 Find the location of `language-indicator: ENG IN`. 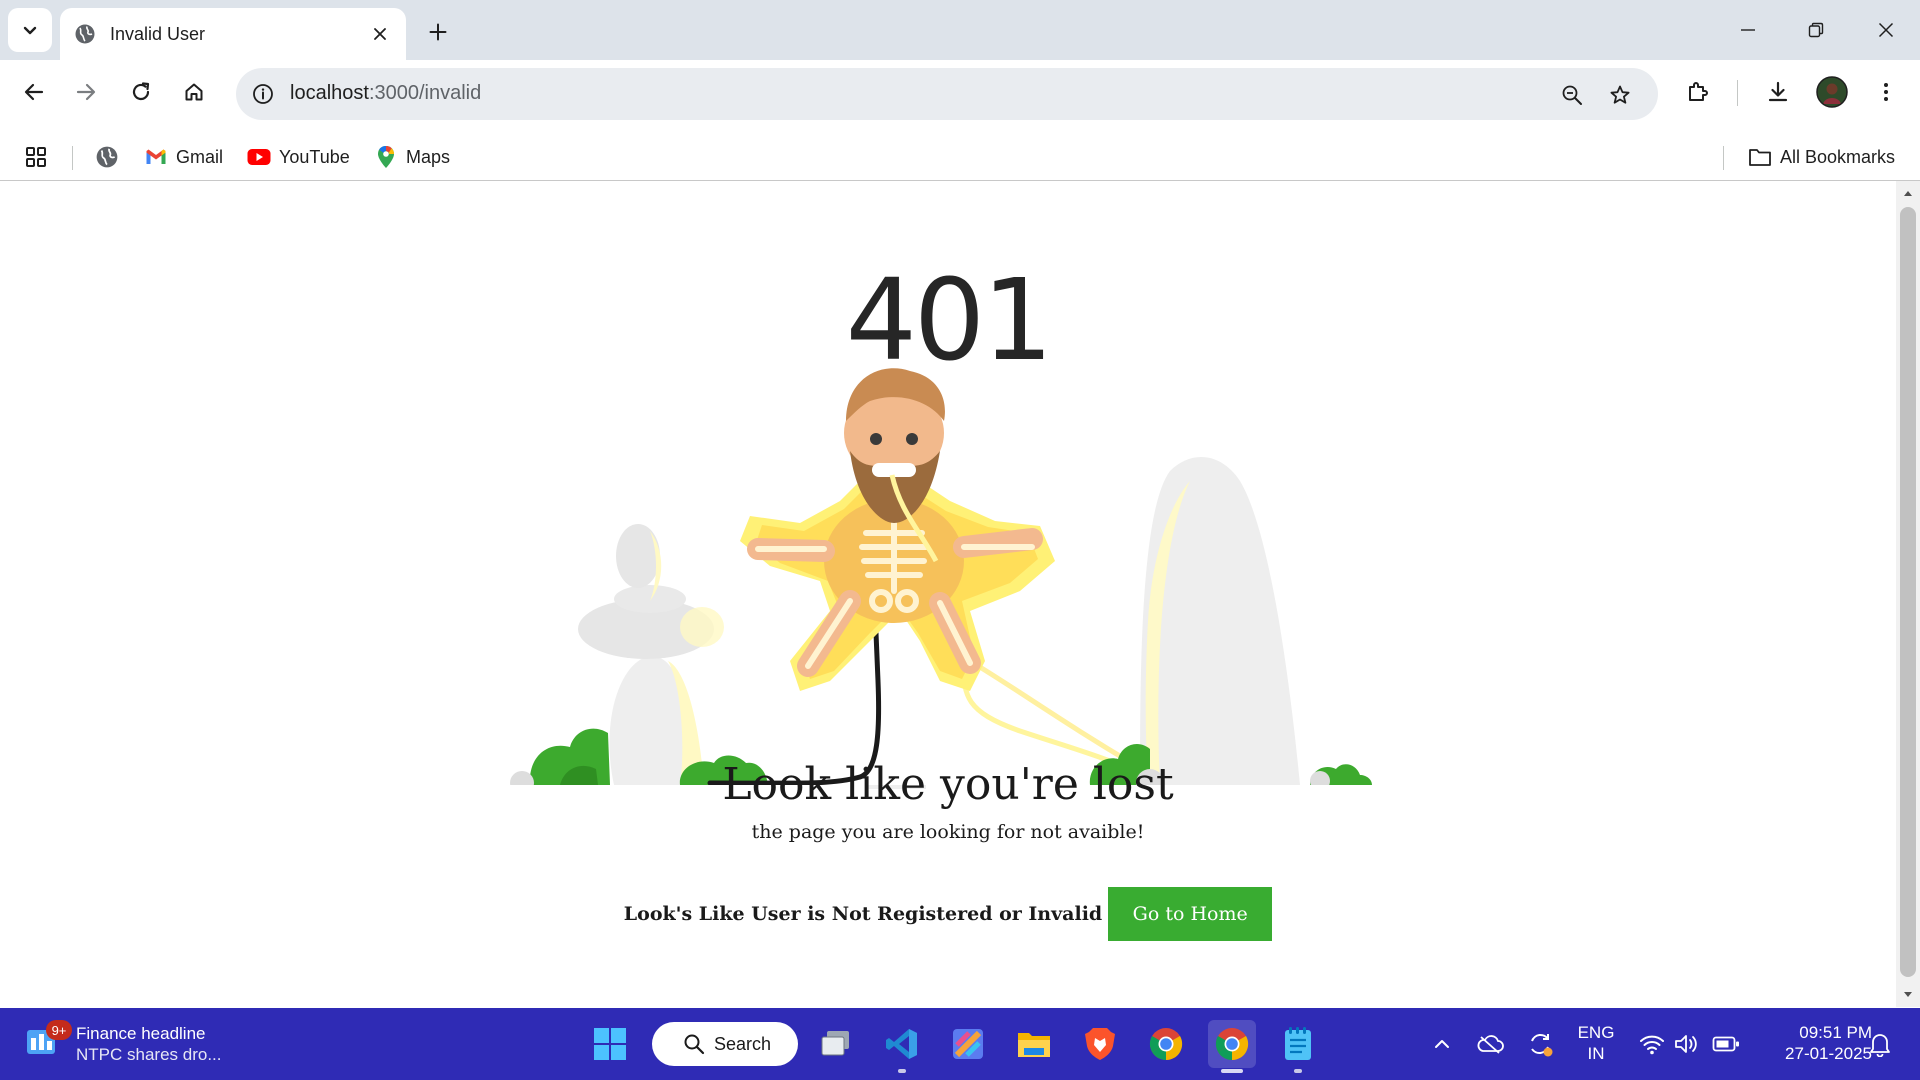

language-indicator: ENG IN is located at coordinates (1596, 1043).